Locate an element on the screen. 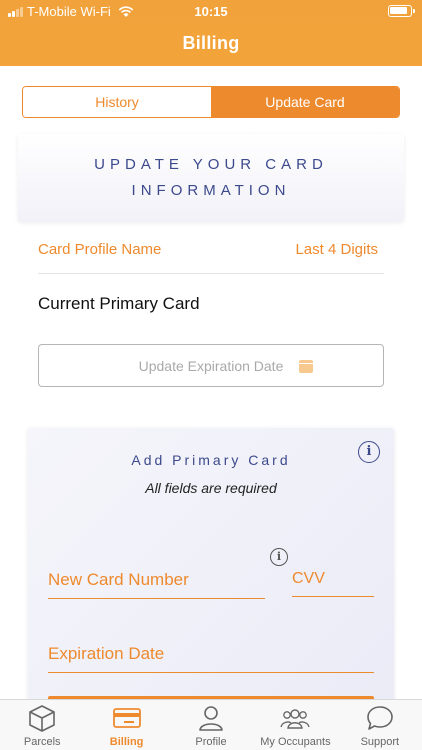 This screenshot has width=422, height=750. info-icon: i is located at coordinates (369, 452).